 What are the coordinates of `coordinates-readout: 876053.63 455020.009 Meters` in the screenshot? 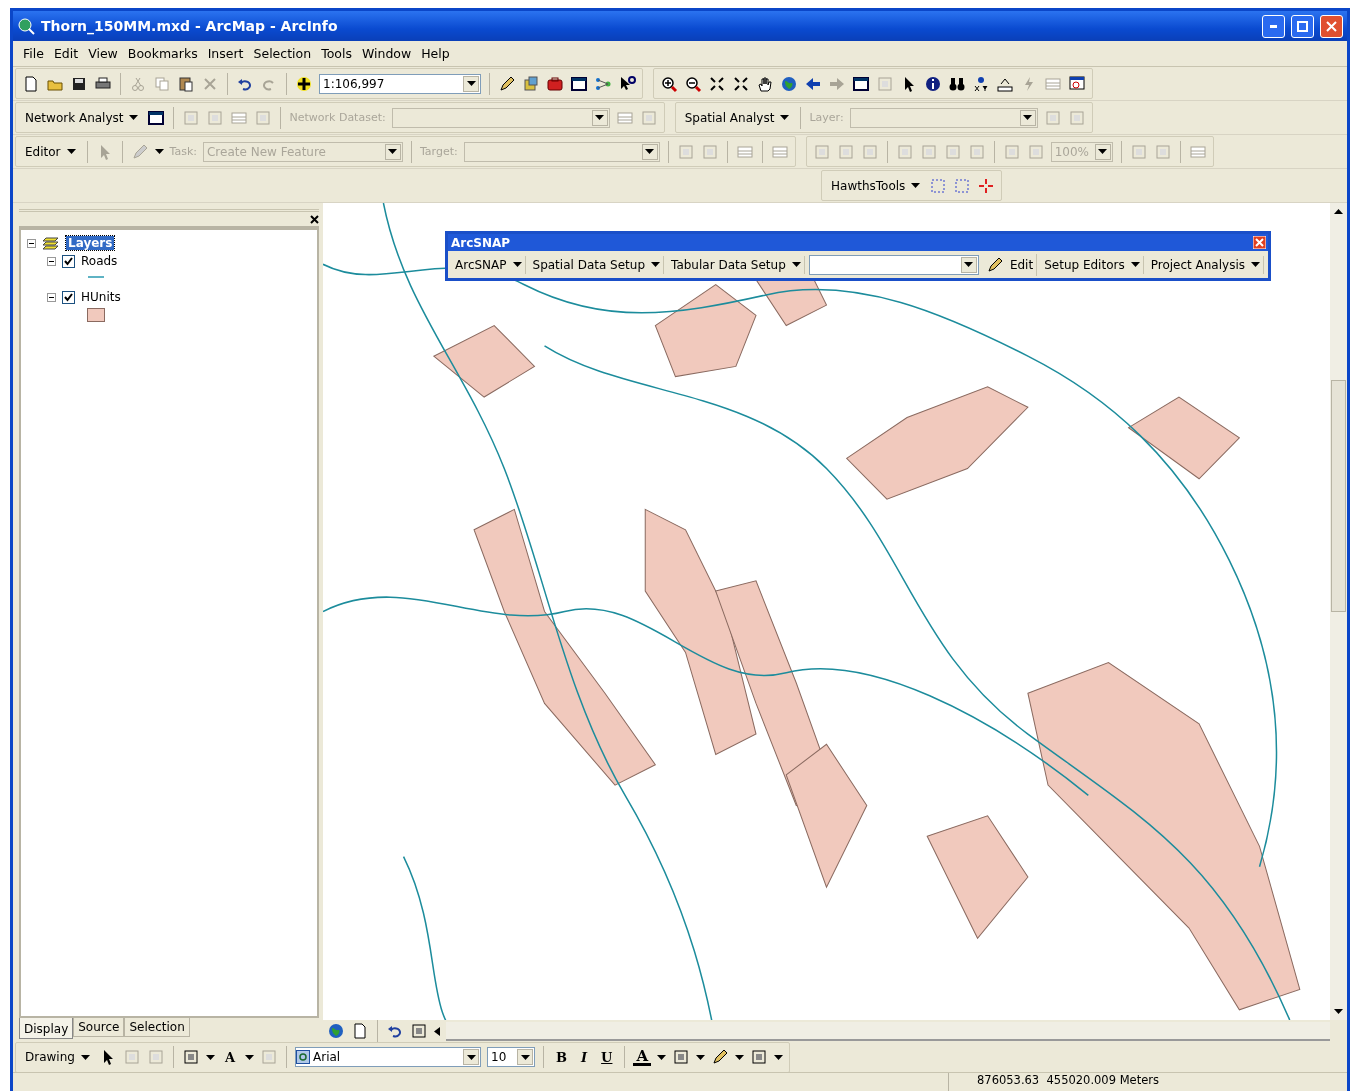 It's located at (1147, 1082).